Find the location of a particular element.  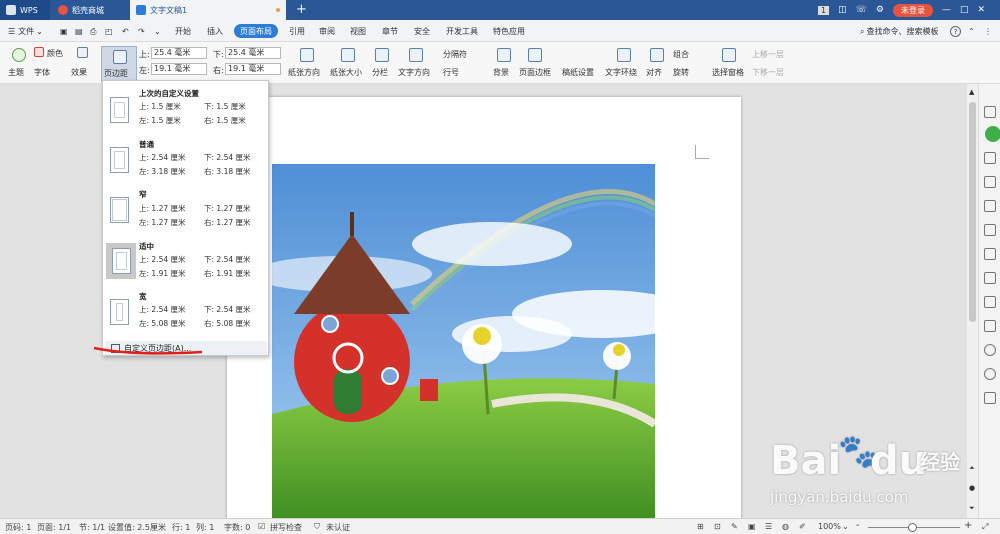

group-button: 组合 is located at coordinates (681, 54).